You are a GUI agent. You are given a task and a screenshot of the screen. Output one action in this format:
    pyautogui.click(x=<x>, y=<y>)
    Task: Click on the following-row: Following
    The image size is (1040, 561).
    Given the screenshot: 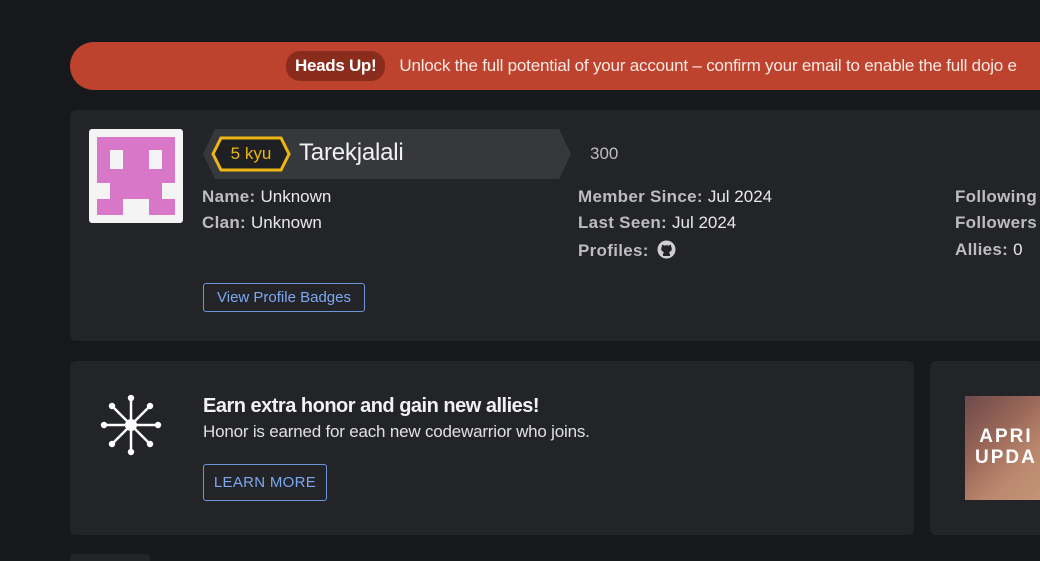 What is the action you would take?
    pyautogui.click(x=996, y=197)
    